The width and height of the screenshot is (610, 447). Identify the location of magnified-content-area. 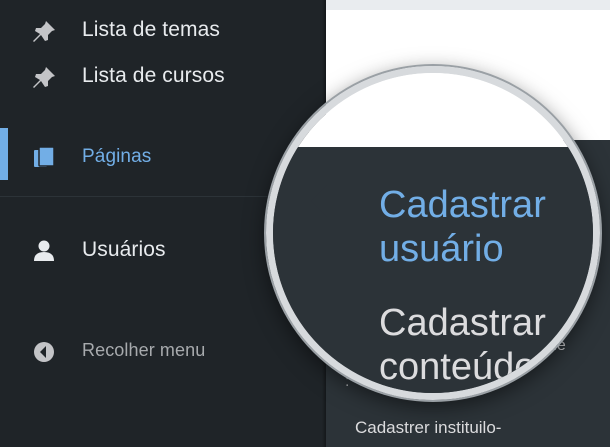
(433, 110).